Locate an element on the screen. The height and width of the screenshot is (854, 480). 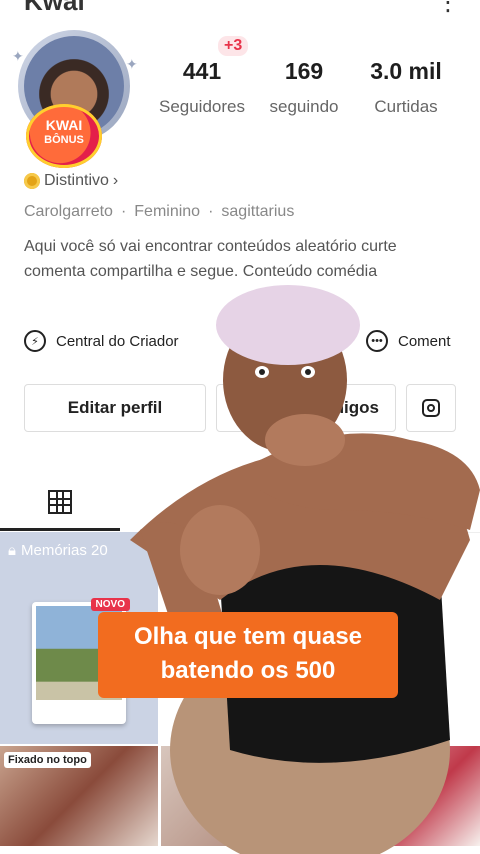
zodiac: sagittarius is located at coordinates (258, 211).